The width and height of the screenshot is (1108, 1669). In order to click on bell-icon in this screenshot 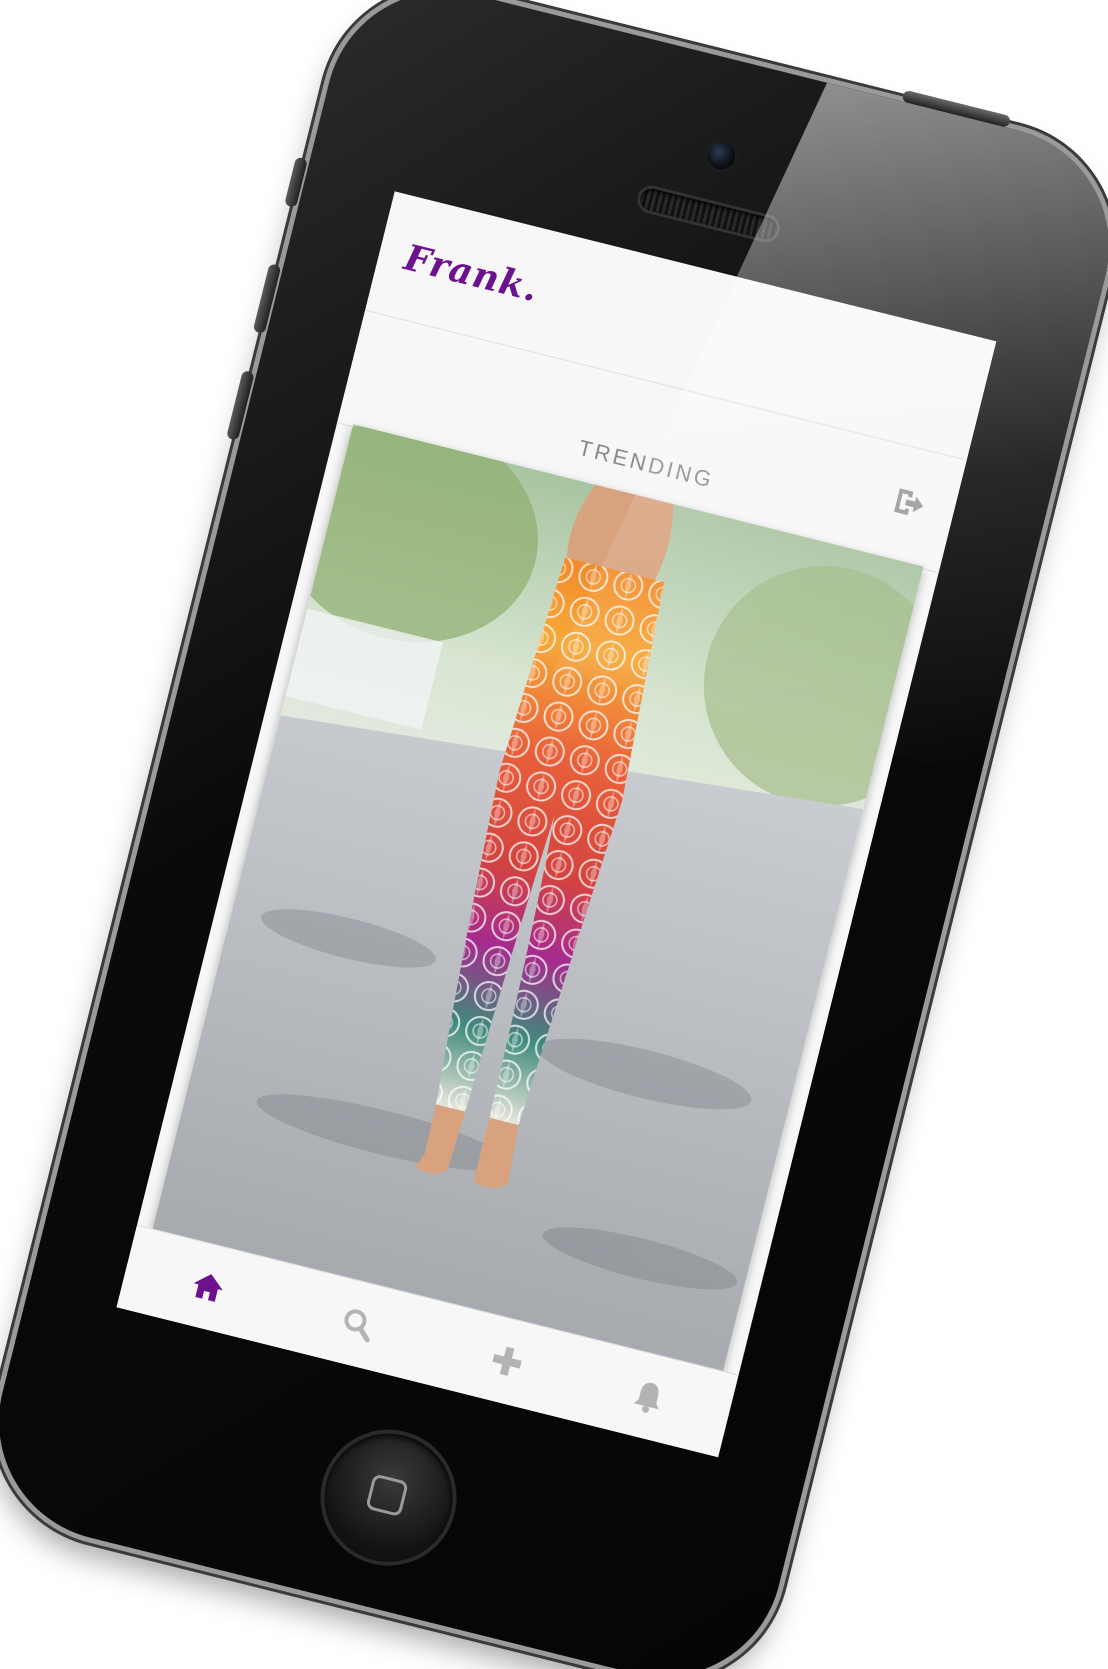, I will do `click(646, 1397)`.